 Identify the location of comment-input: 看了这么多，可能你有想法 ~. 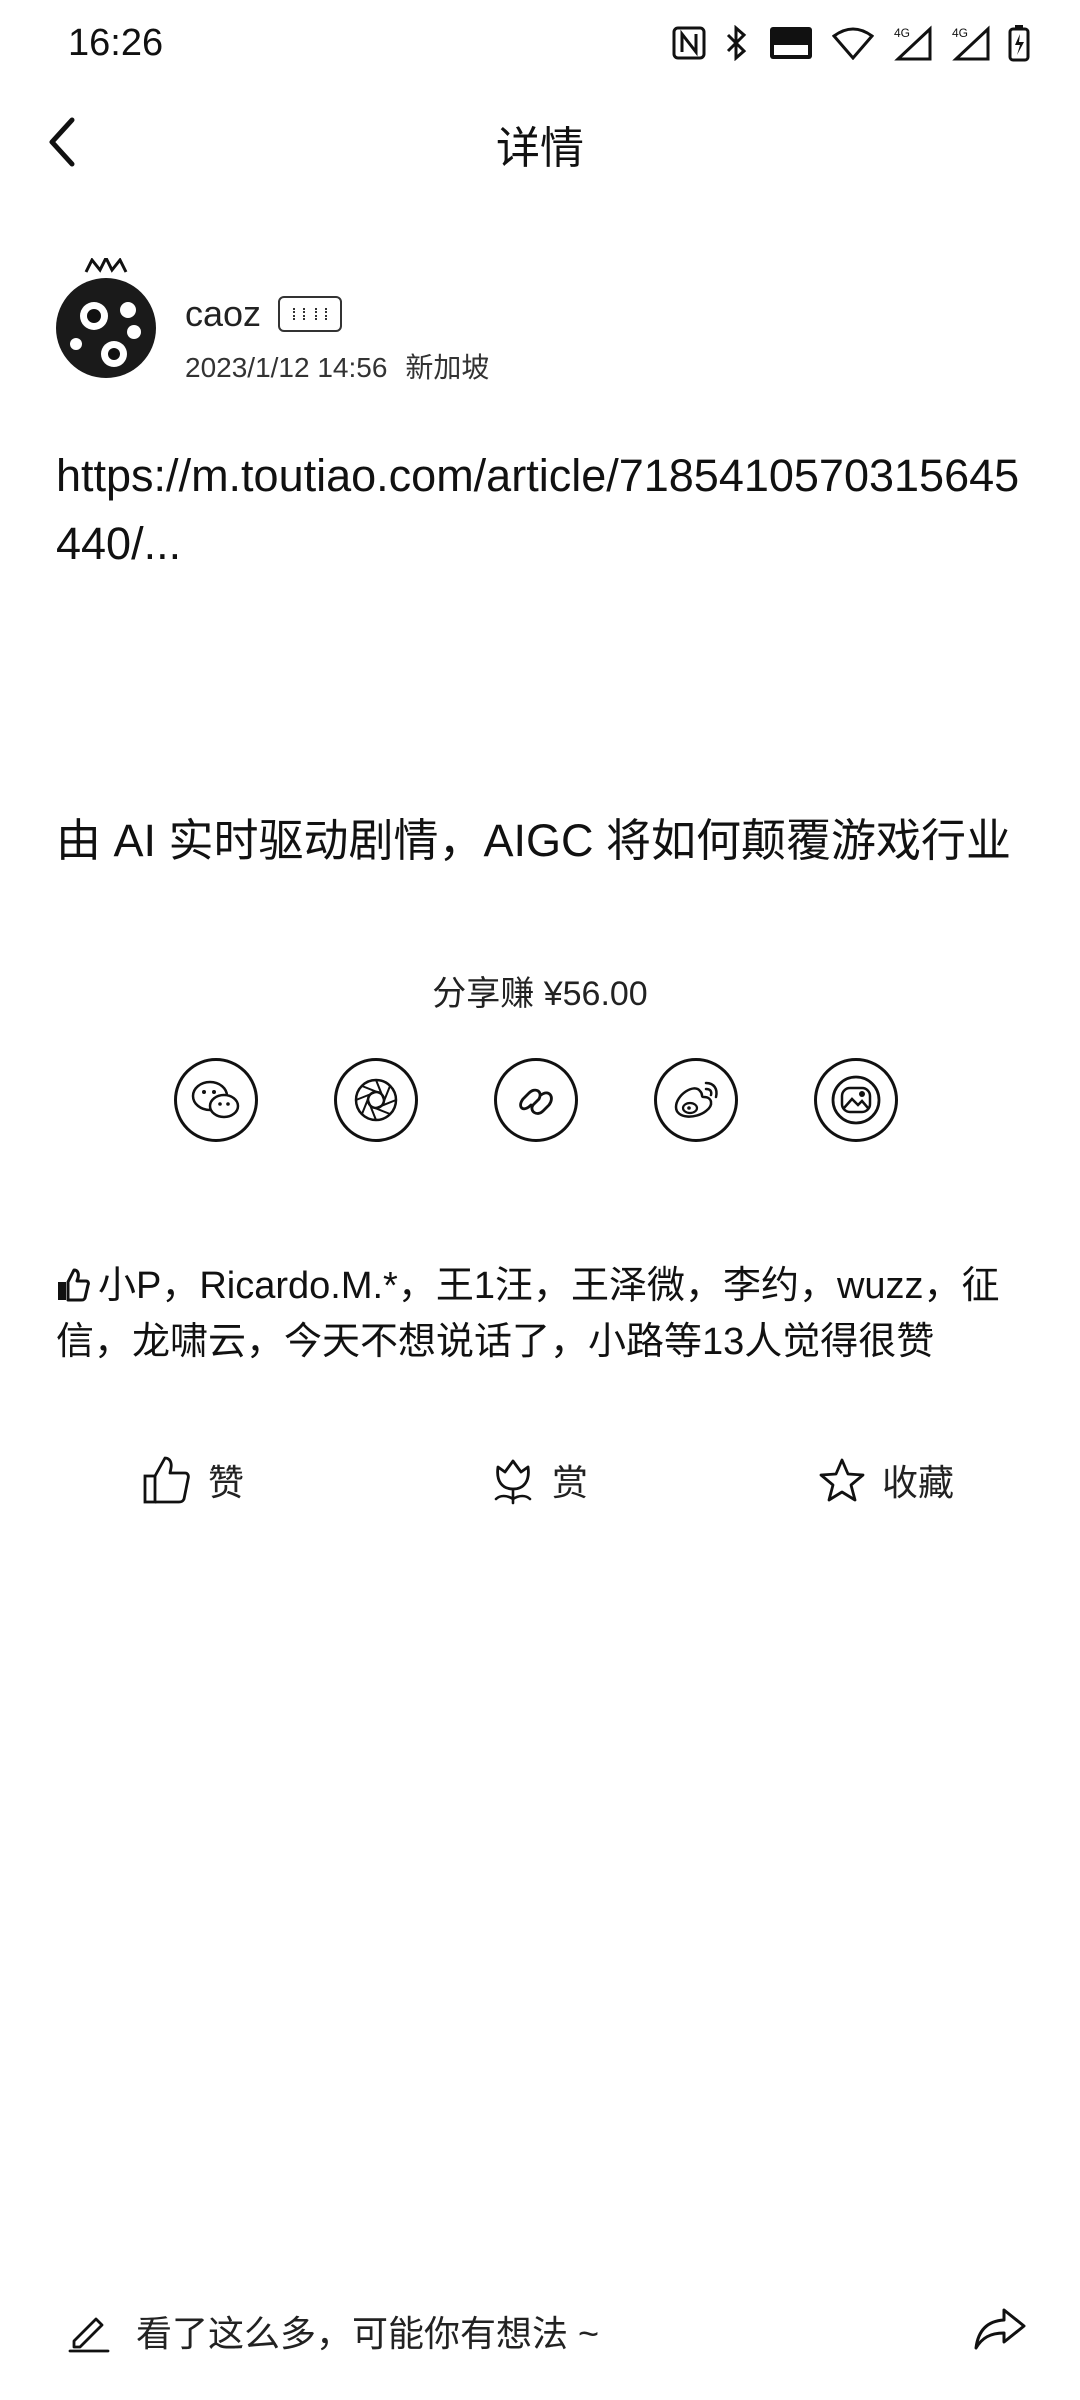
(333, 2331).